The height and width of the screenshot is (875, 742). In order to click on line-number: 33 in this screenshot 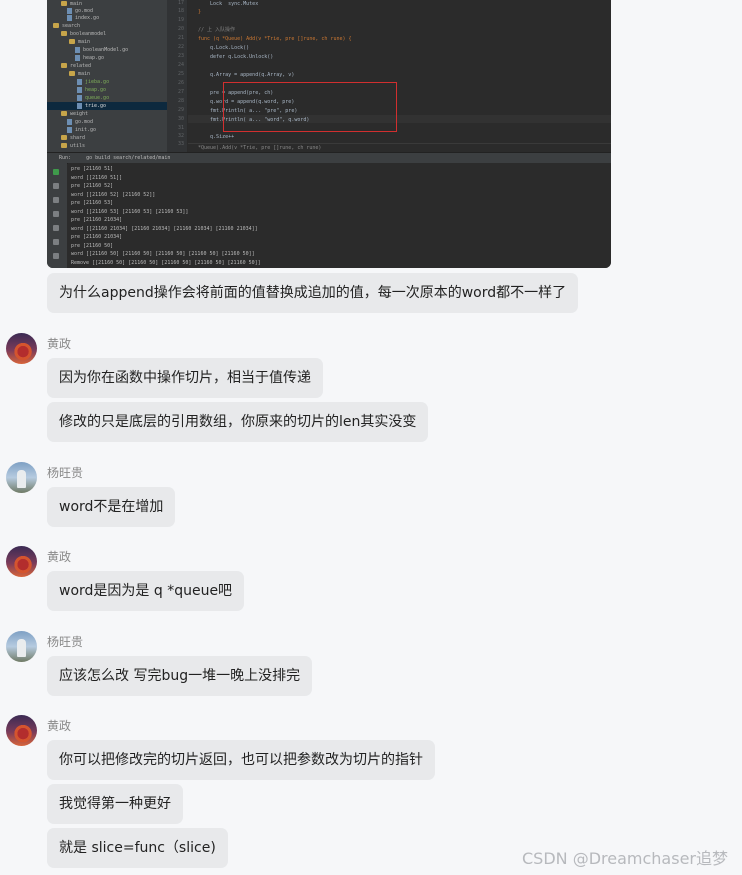, I will do `click(180, 144)`.